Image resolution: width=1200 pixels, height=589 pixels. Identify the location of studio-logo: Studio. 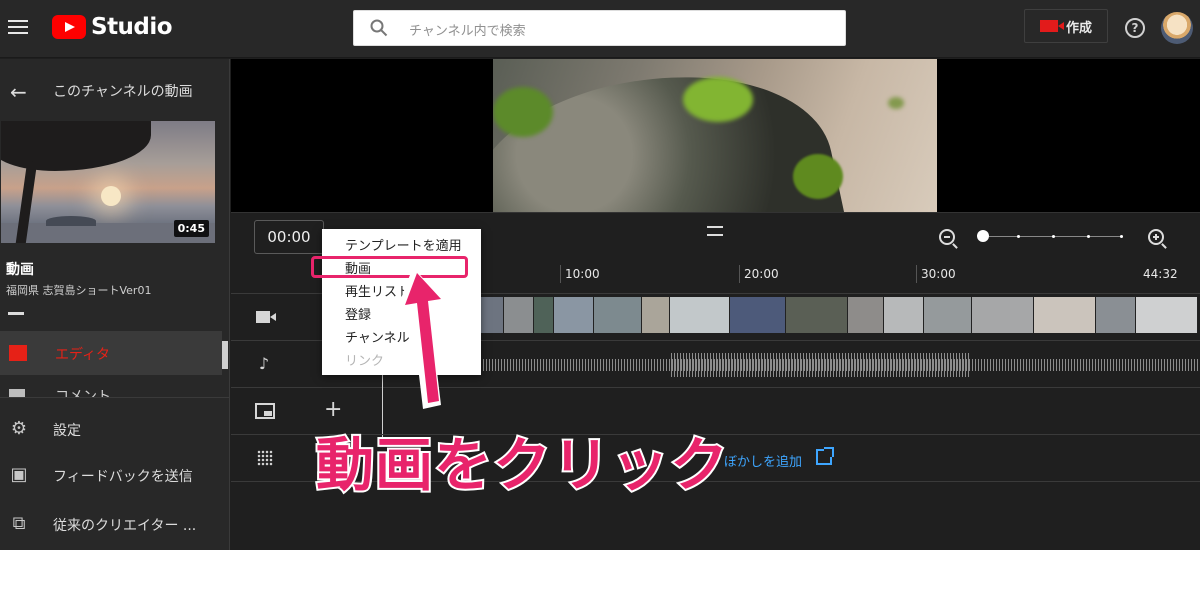
(112, 27).